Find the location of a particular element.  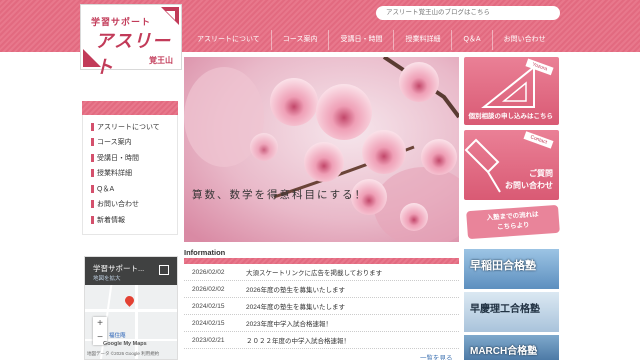

march-ad-banner: MARCH合格塾 is located at coordinates (511, 347).